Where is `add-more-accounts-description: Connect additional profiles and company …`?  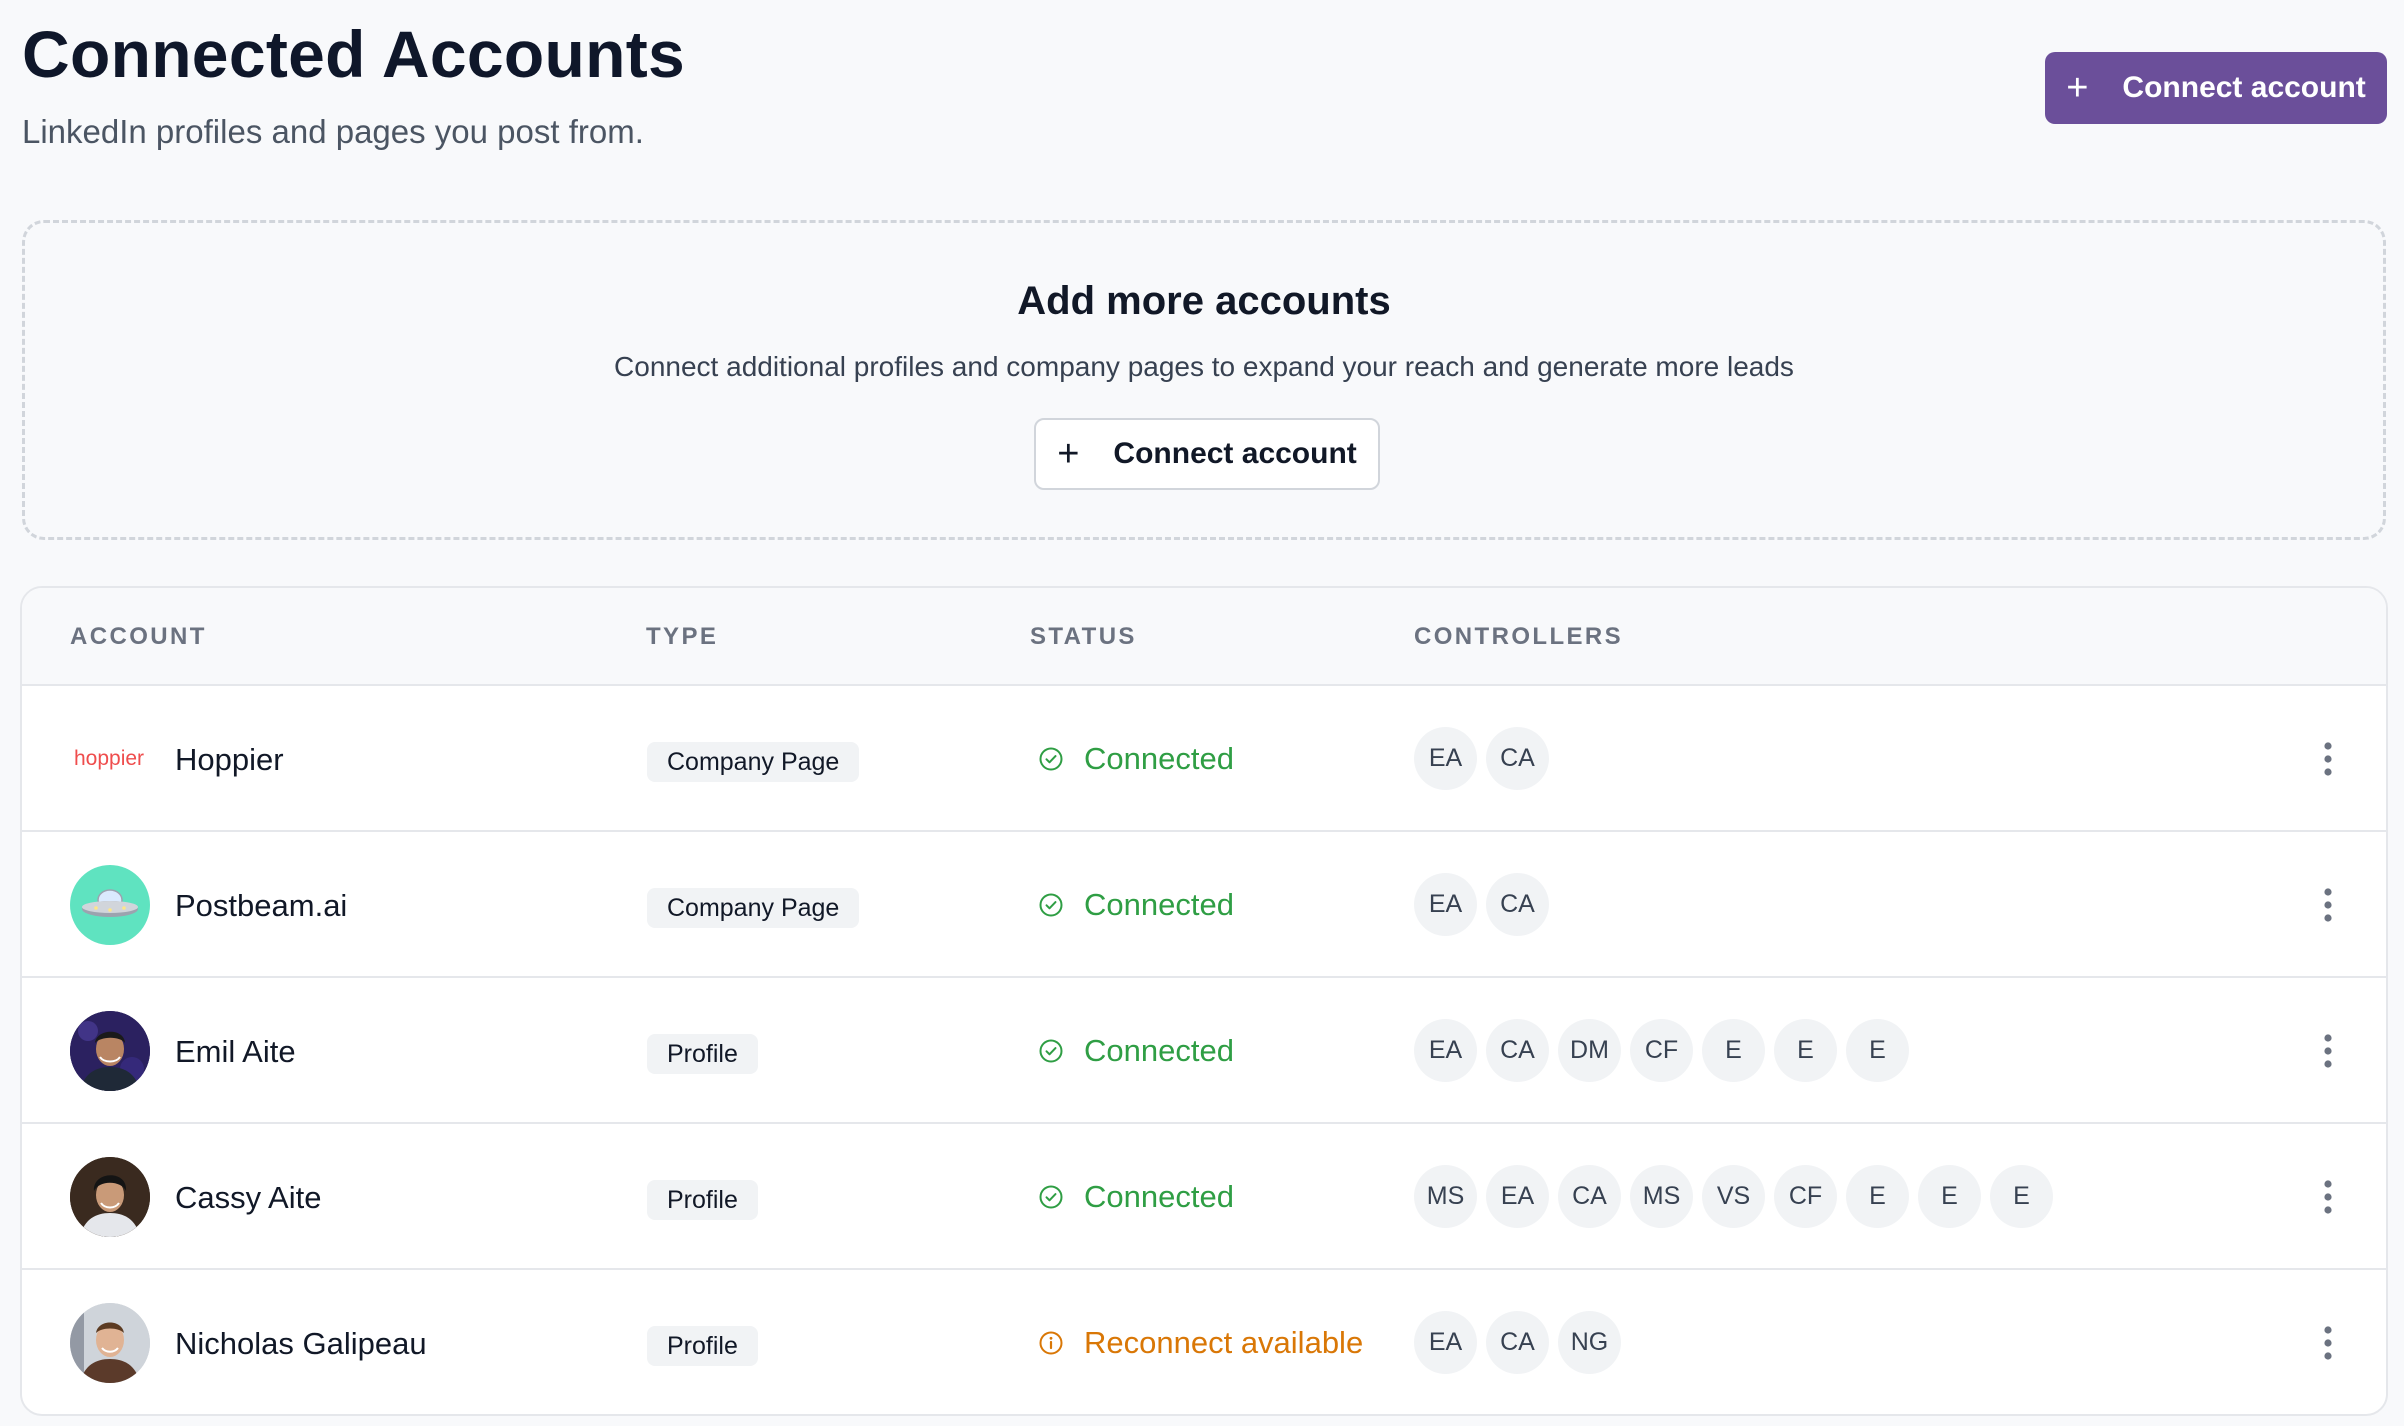
add-more-accounts-description: Connect additional profiles and company … is located at coordinates (1204, 366).